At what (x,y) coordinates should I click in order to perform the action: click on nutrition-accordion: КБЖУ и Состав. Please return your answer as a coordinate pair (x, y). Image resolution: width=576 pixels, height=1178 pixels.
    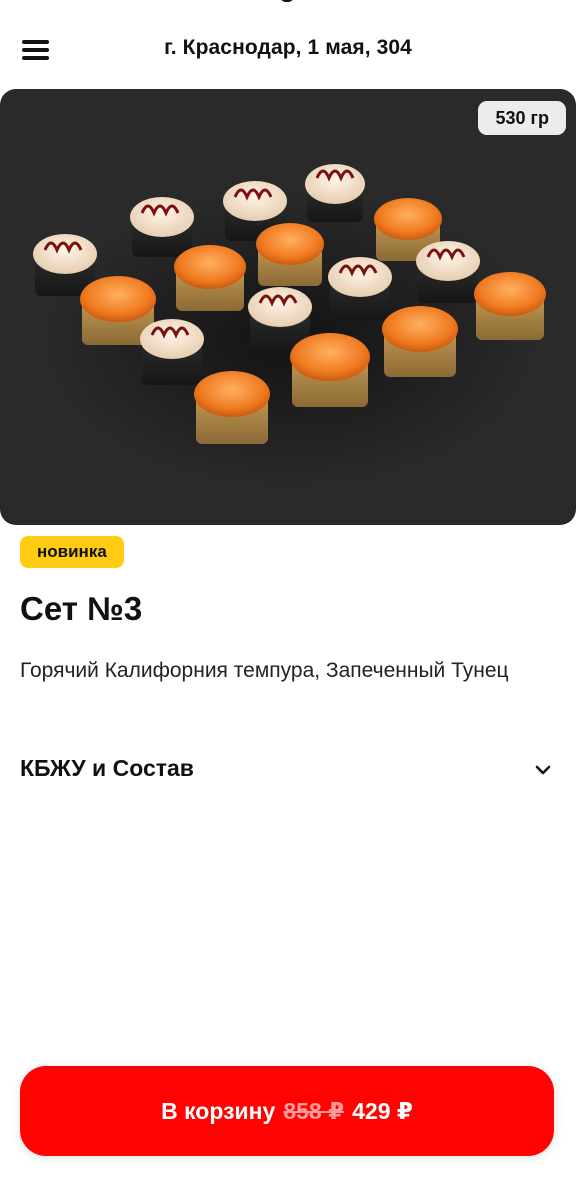
    Looking at the image, I should click on (288, 770).